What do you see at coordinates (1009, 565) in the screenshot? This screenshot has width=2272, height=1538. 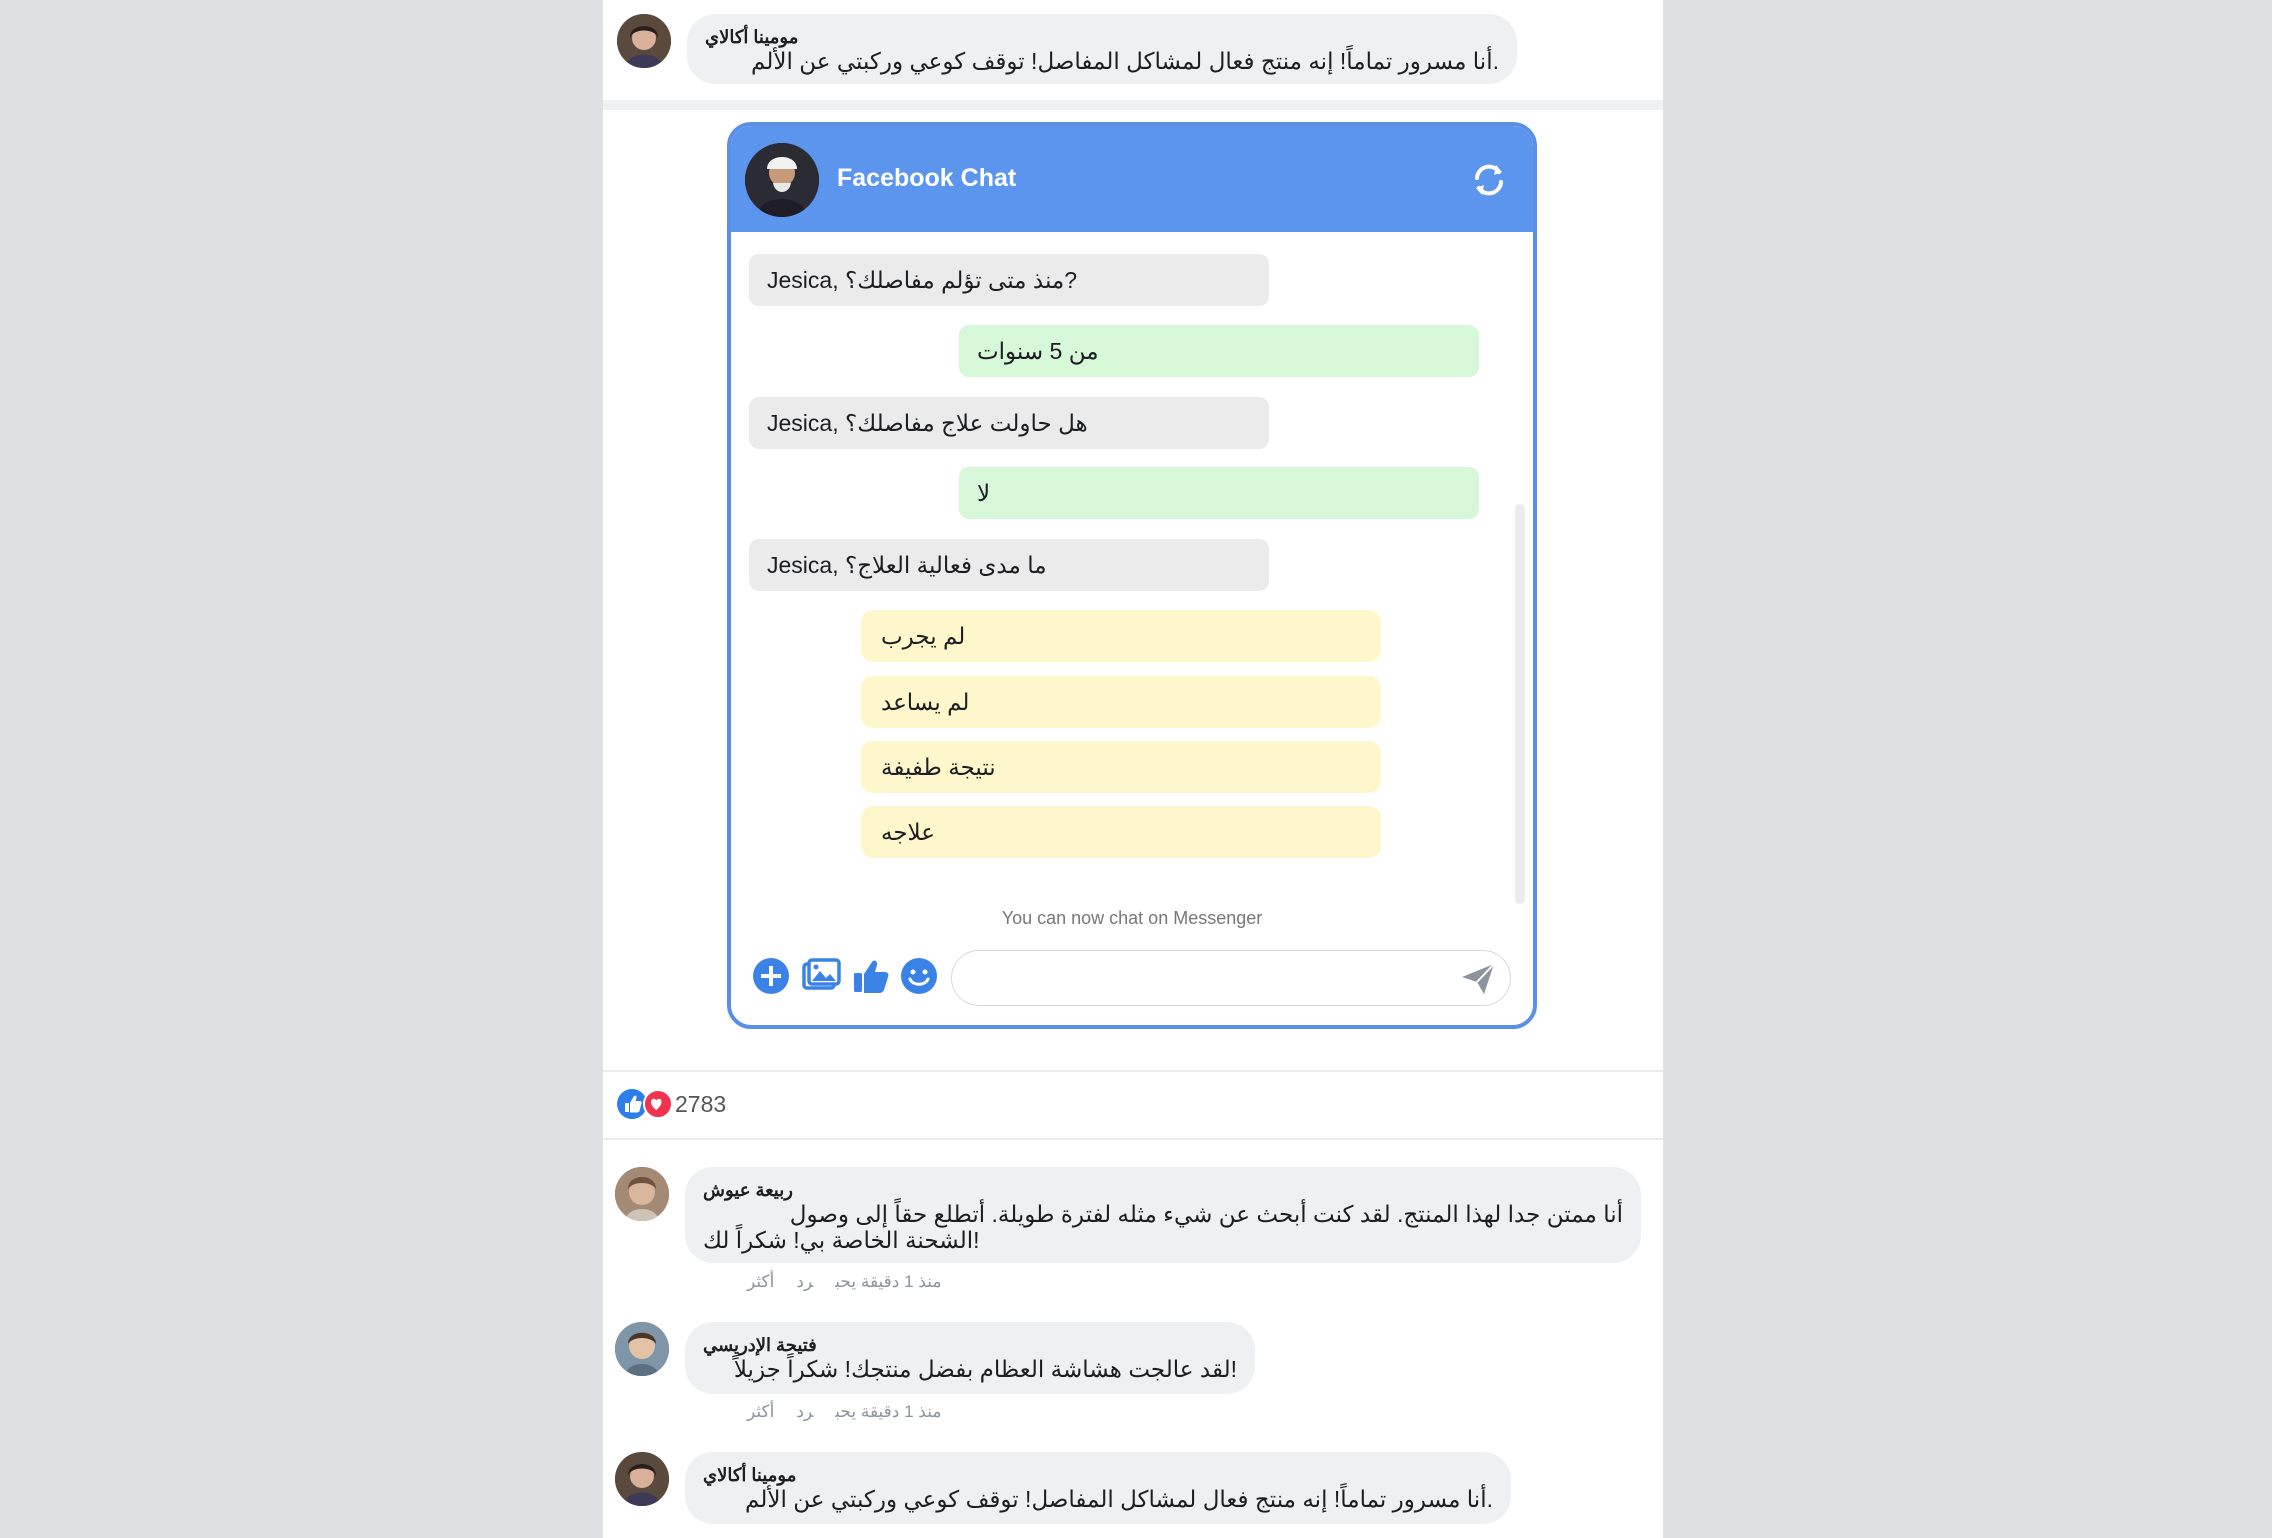 I see `chat-message-bot: ما مدى فعالية العلاج؟ ,Jesica` at bounding box center [1009, 565].